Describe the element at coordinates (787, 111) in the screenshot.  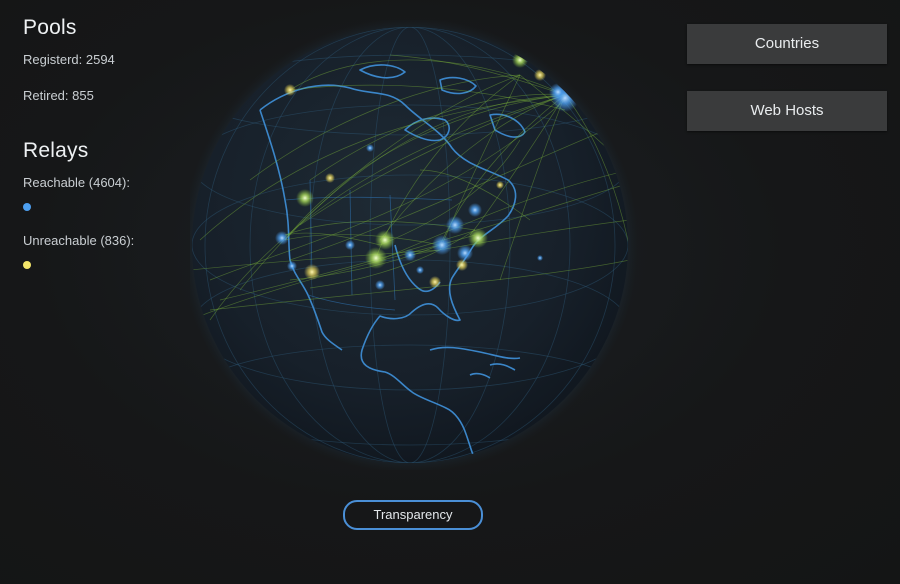
I see `web-hosts-button: Web Hosts` at that location.